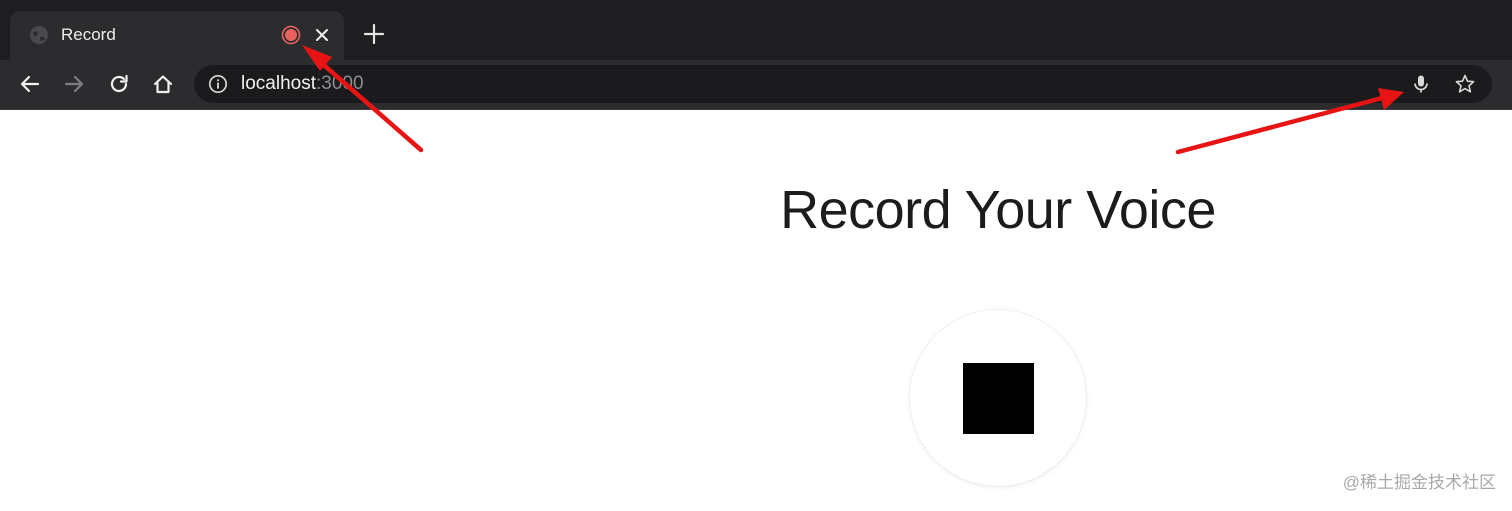 The width and height of the screenshot is (1512, 511). Describe the element at coordinates (374, 34) in the screenshot. I see `plus-icon` at that location.